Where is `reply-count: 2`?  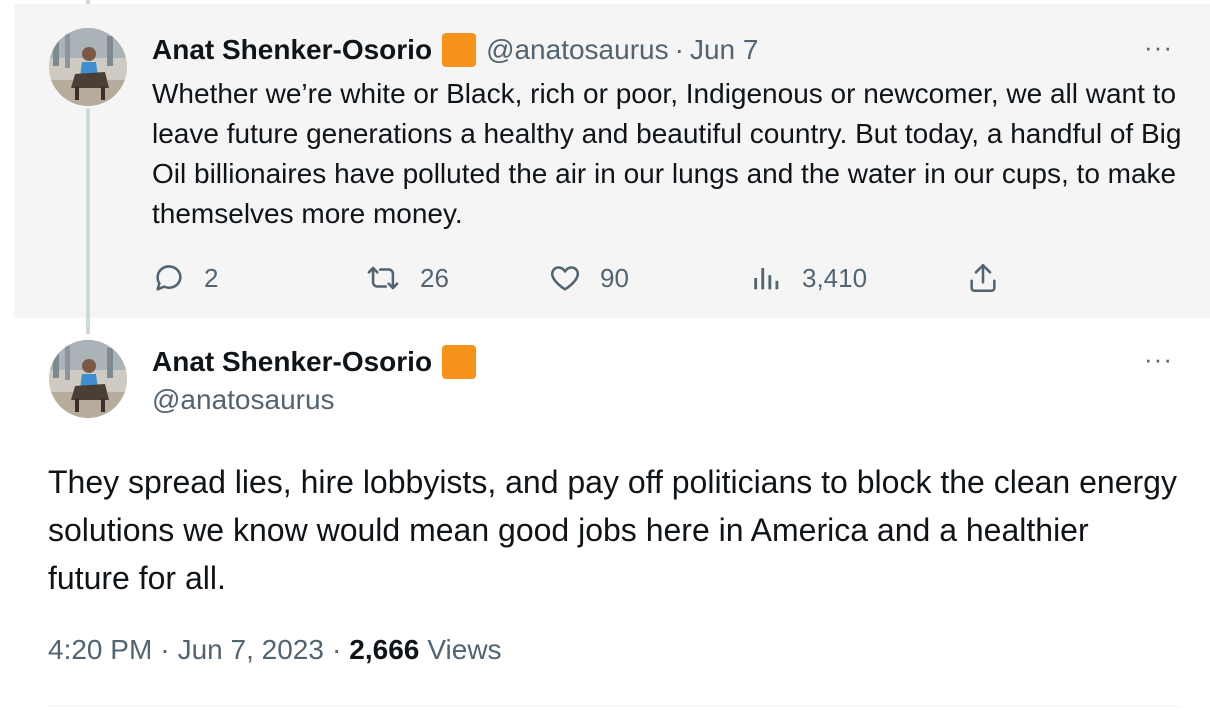 reply-count: 2 is located at coordinates (211, 277).